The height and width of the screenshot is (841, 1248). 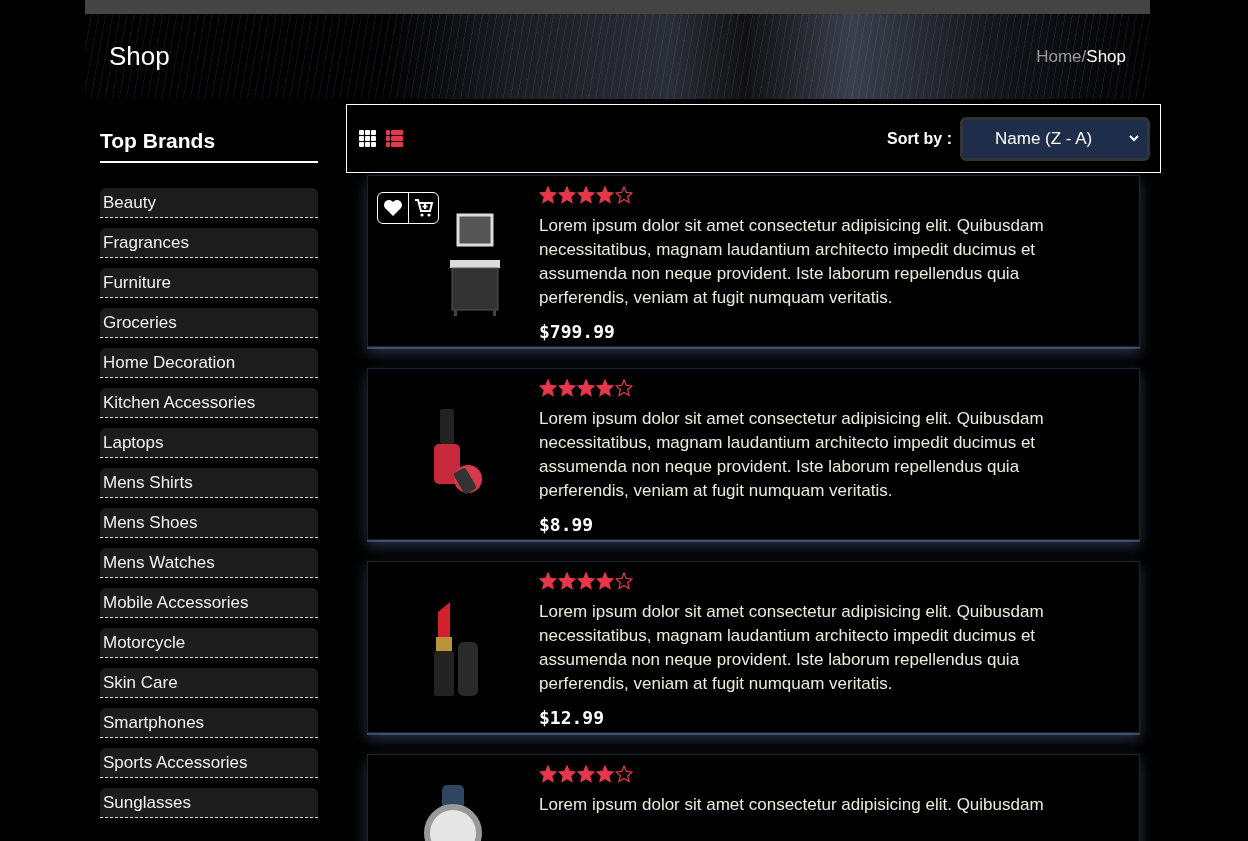 I want to click on brand-item: Home Decoration, so click(x=209, y=363).